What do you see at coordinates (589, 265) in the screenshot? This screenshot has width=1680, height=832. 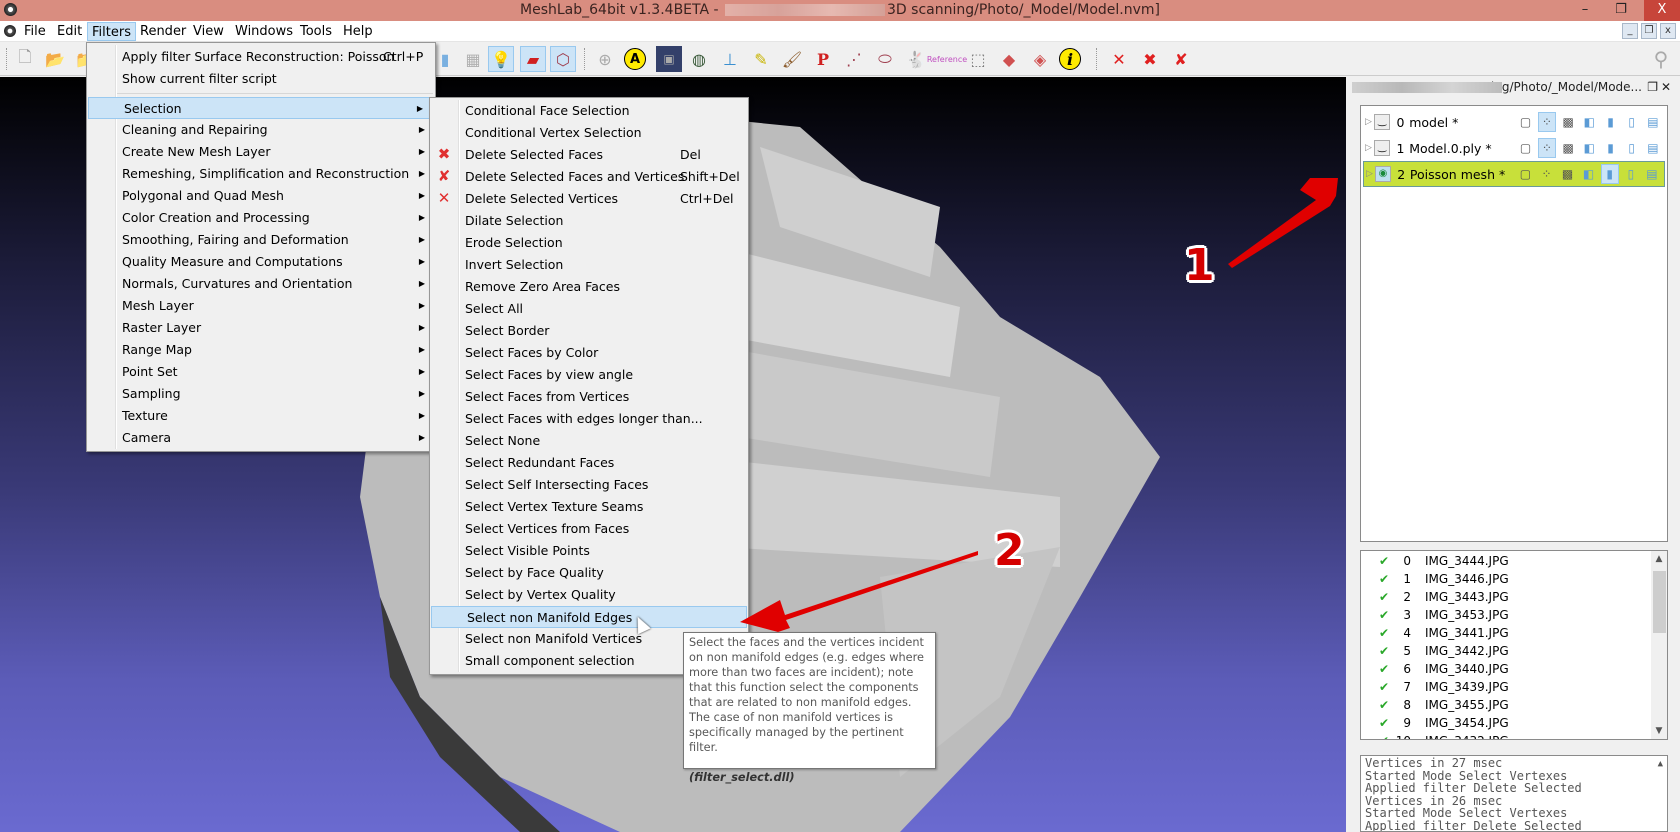 I see `selection-filter-item: Invert Selection` at bounding box center [589, 265].